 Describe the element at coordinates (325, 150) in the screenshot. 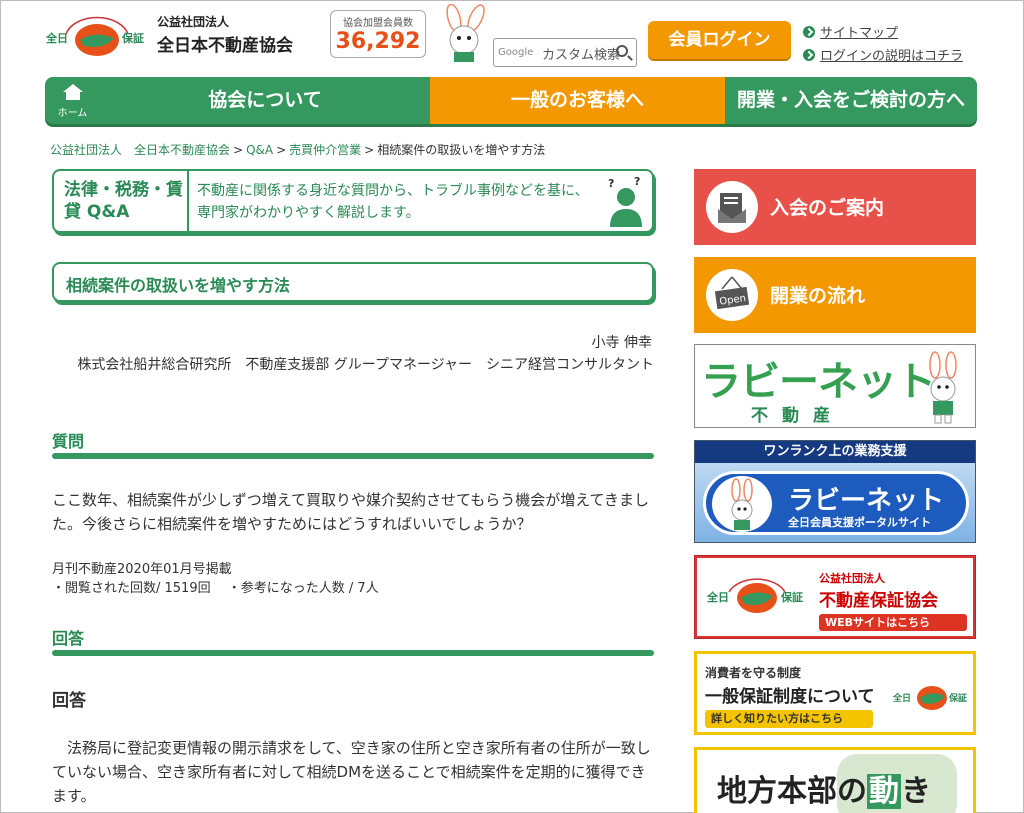

I see `breadcrumb-item: 売買仲介営業` at that location.